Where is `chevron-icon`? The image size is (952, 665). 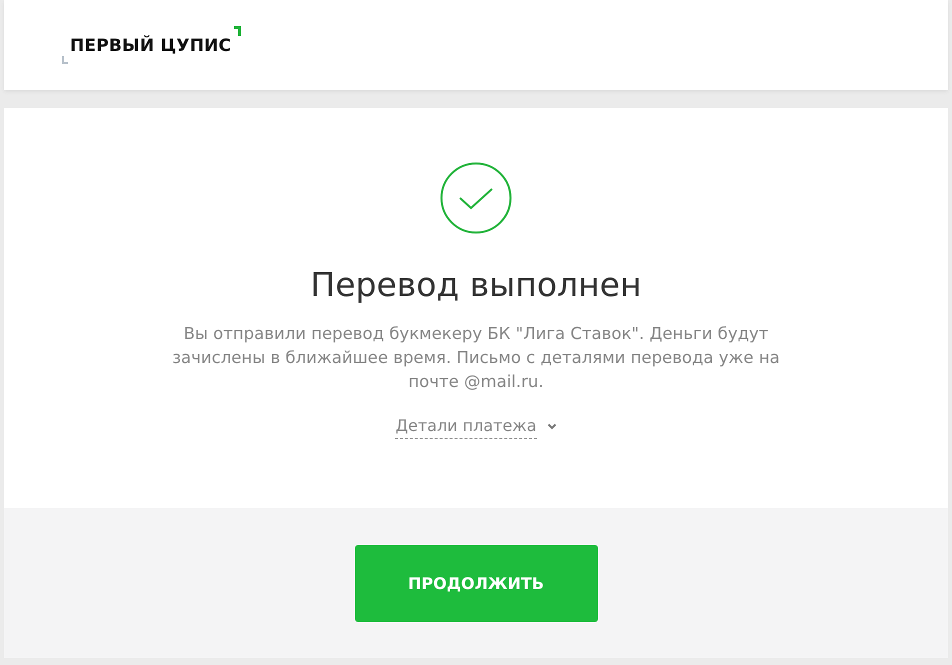
chevron-icon is located at coordinates (551, 426).